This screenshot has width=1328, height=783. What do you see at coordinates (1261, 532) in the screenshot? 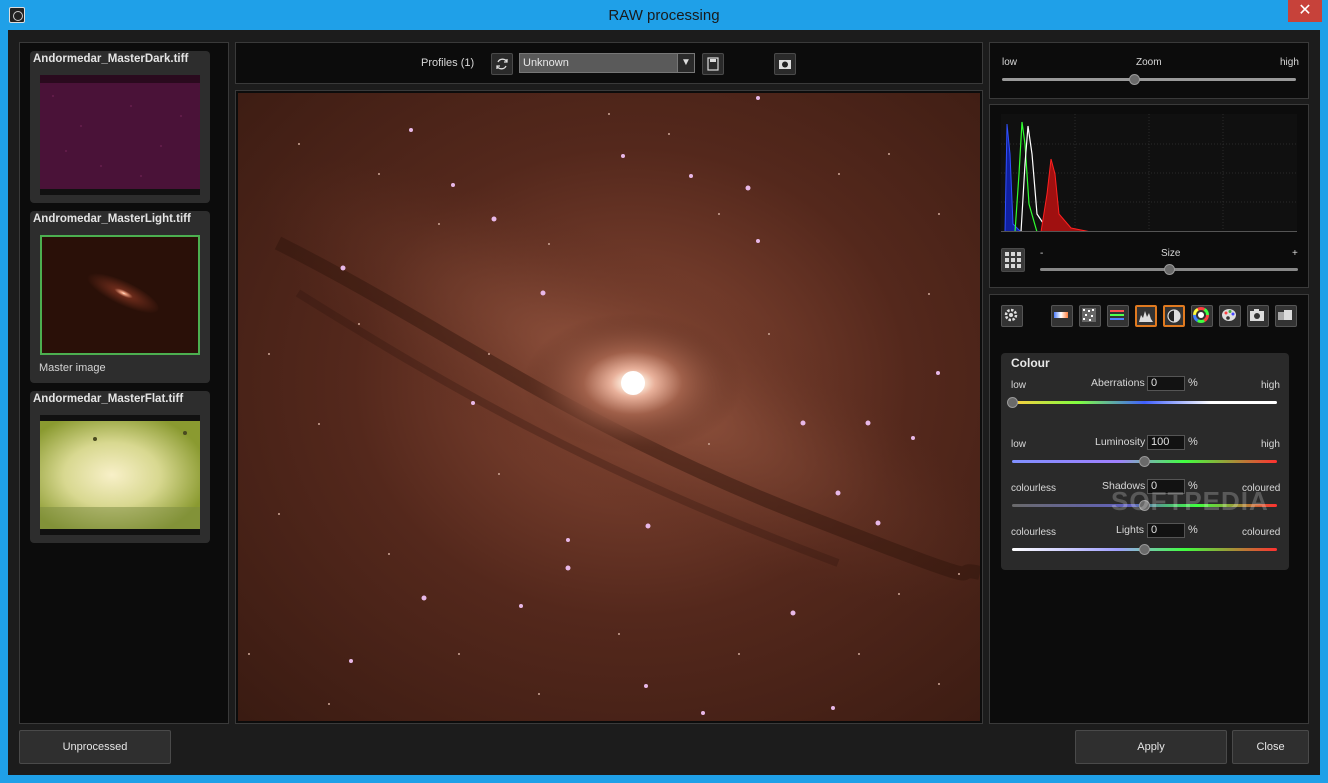
I see `lights-right-label: coloured` at bounding box center [1261, 532].